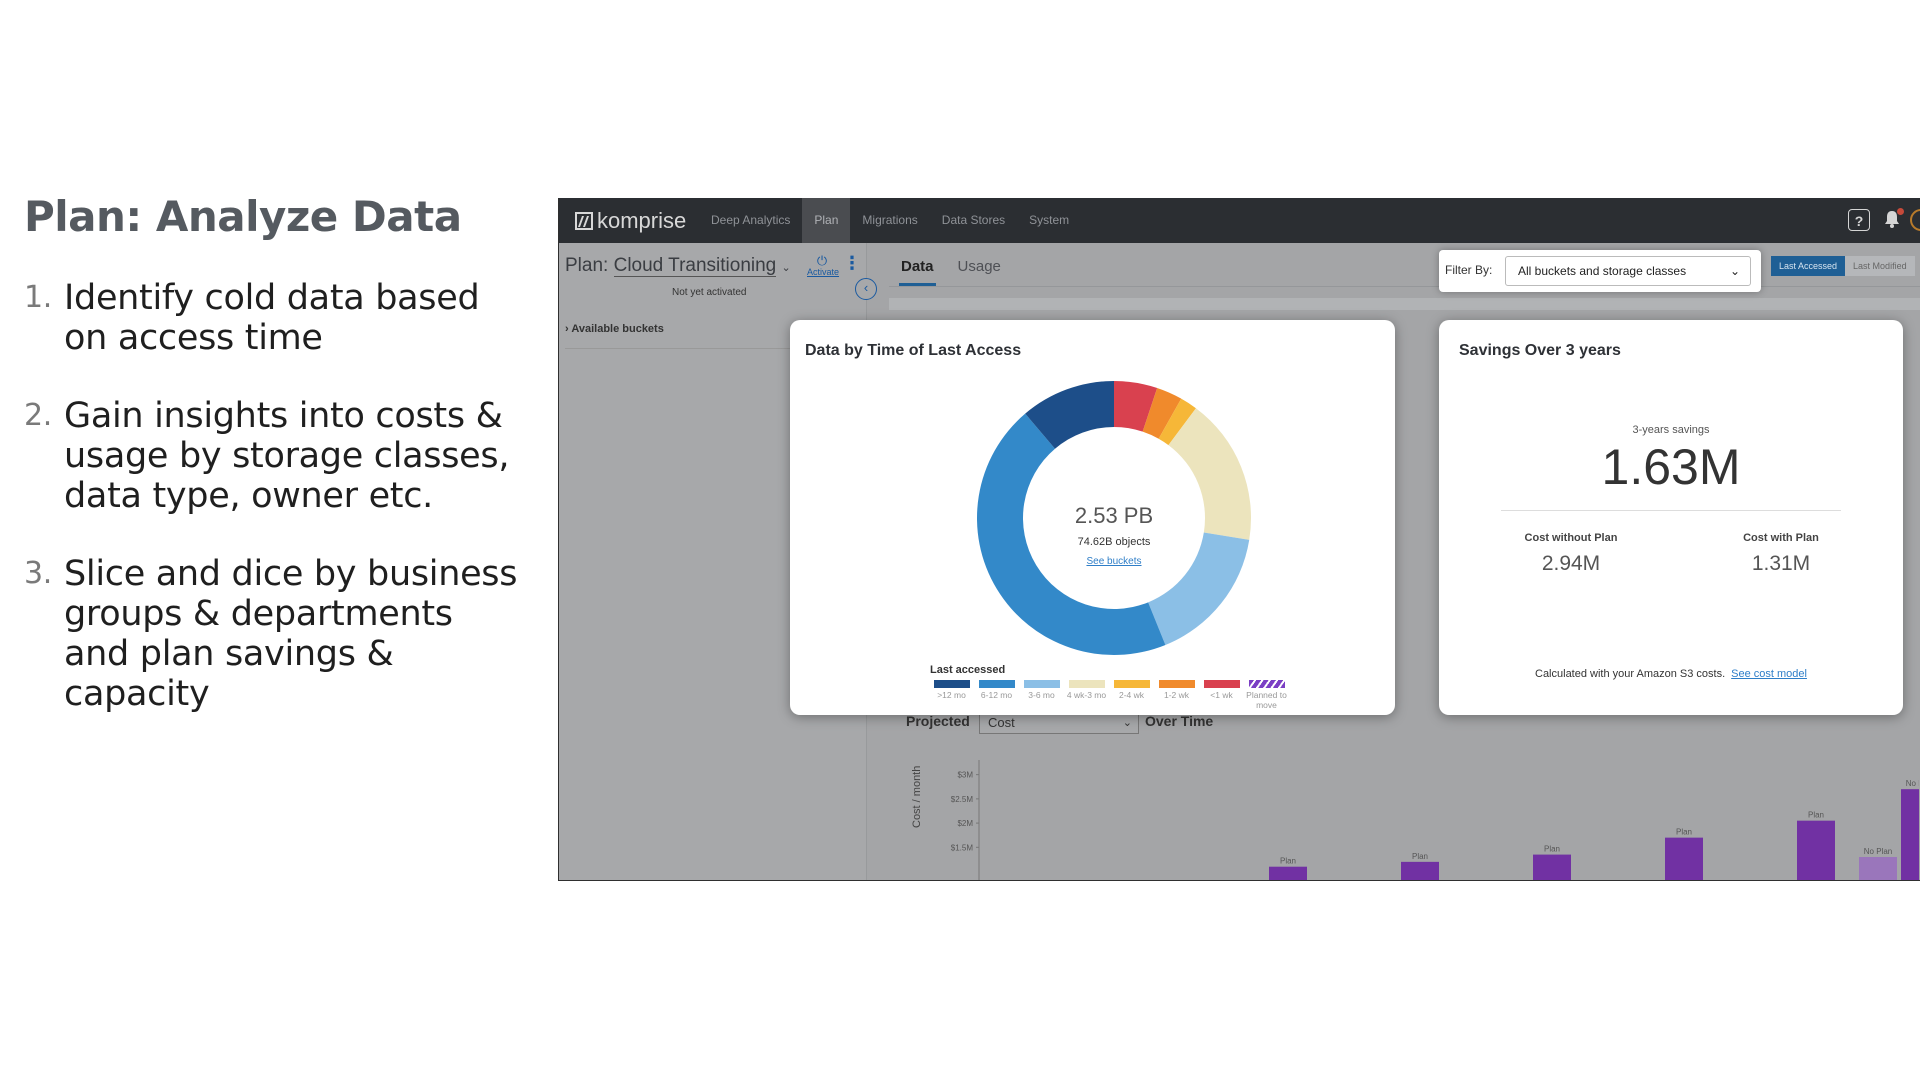  What do you see at coordinates (917, 270) in the screenshot?
I see `tab-data: Data` at bounding box center [917, 270].